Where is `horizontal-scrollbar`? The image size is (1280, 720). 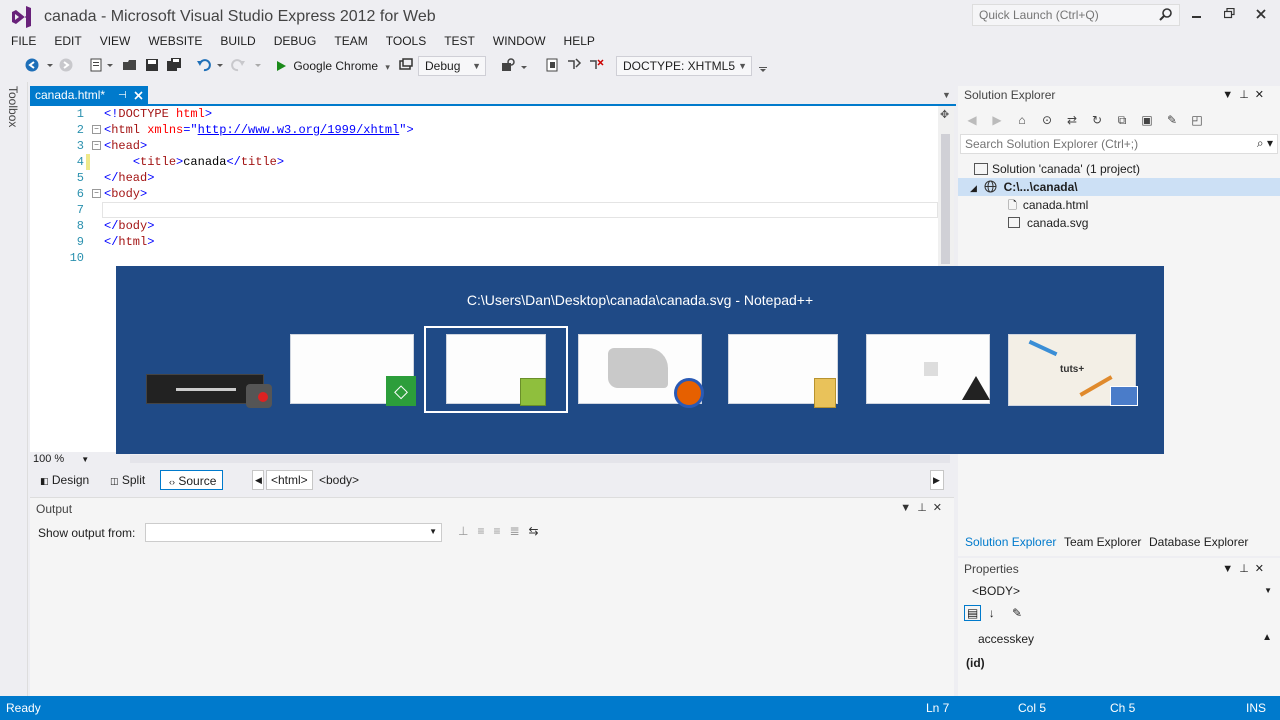 horizontal-scrollbar is located at coordinates (540, 459).